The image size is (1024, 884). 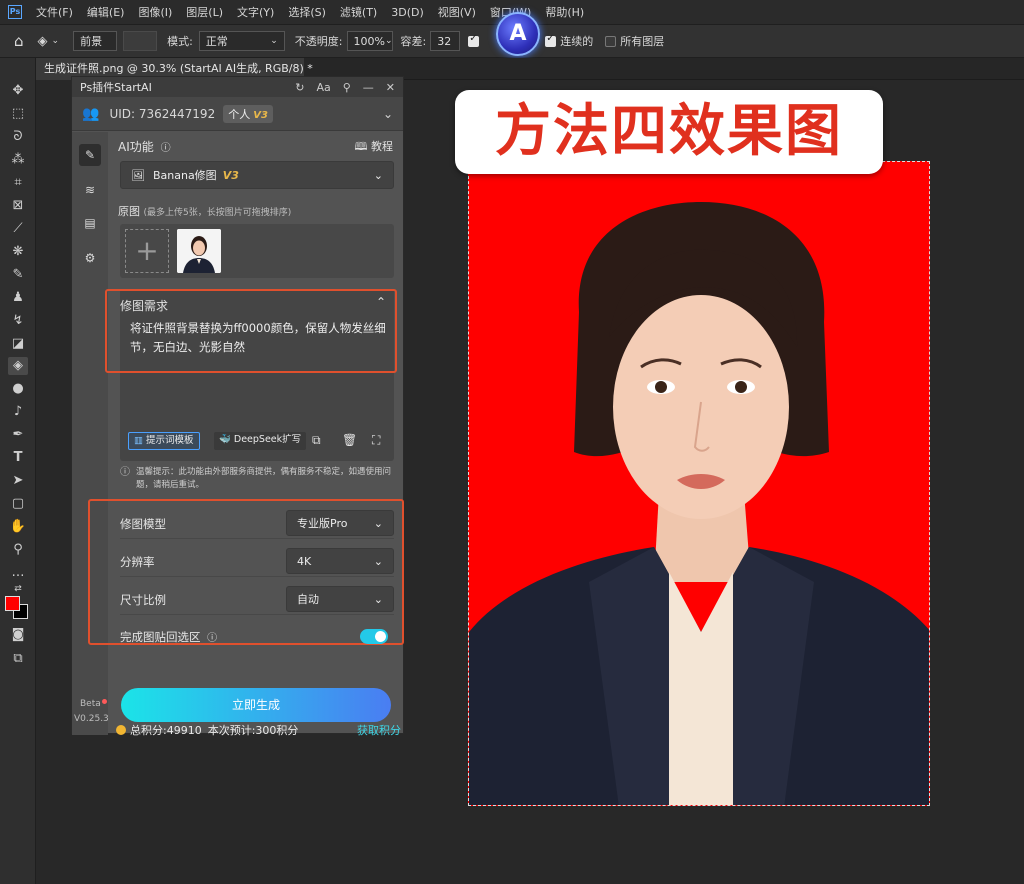 I want to click on fill-source-select: 前景, so click(x=95, y=41).